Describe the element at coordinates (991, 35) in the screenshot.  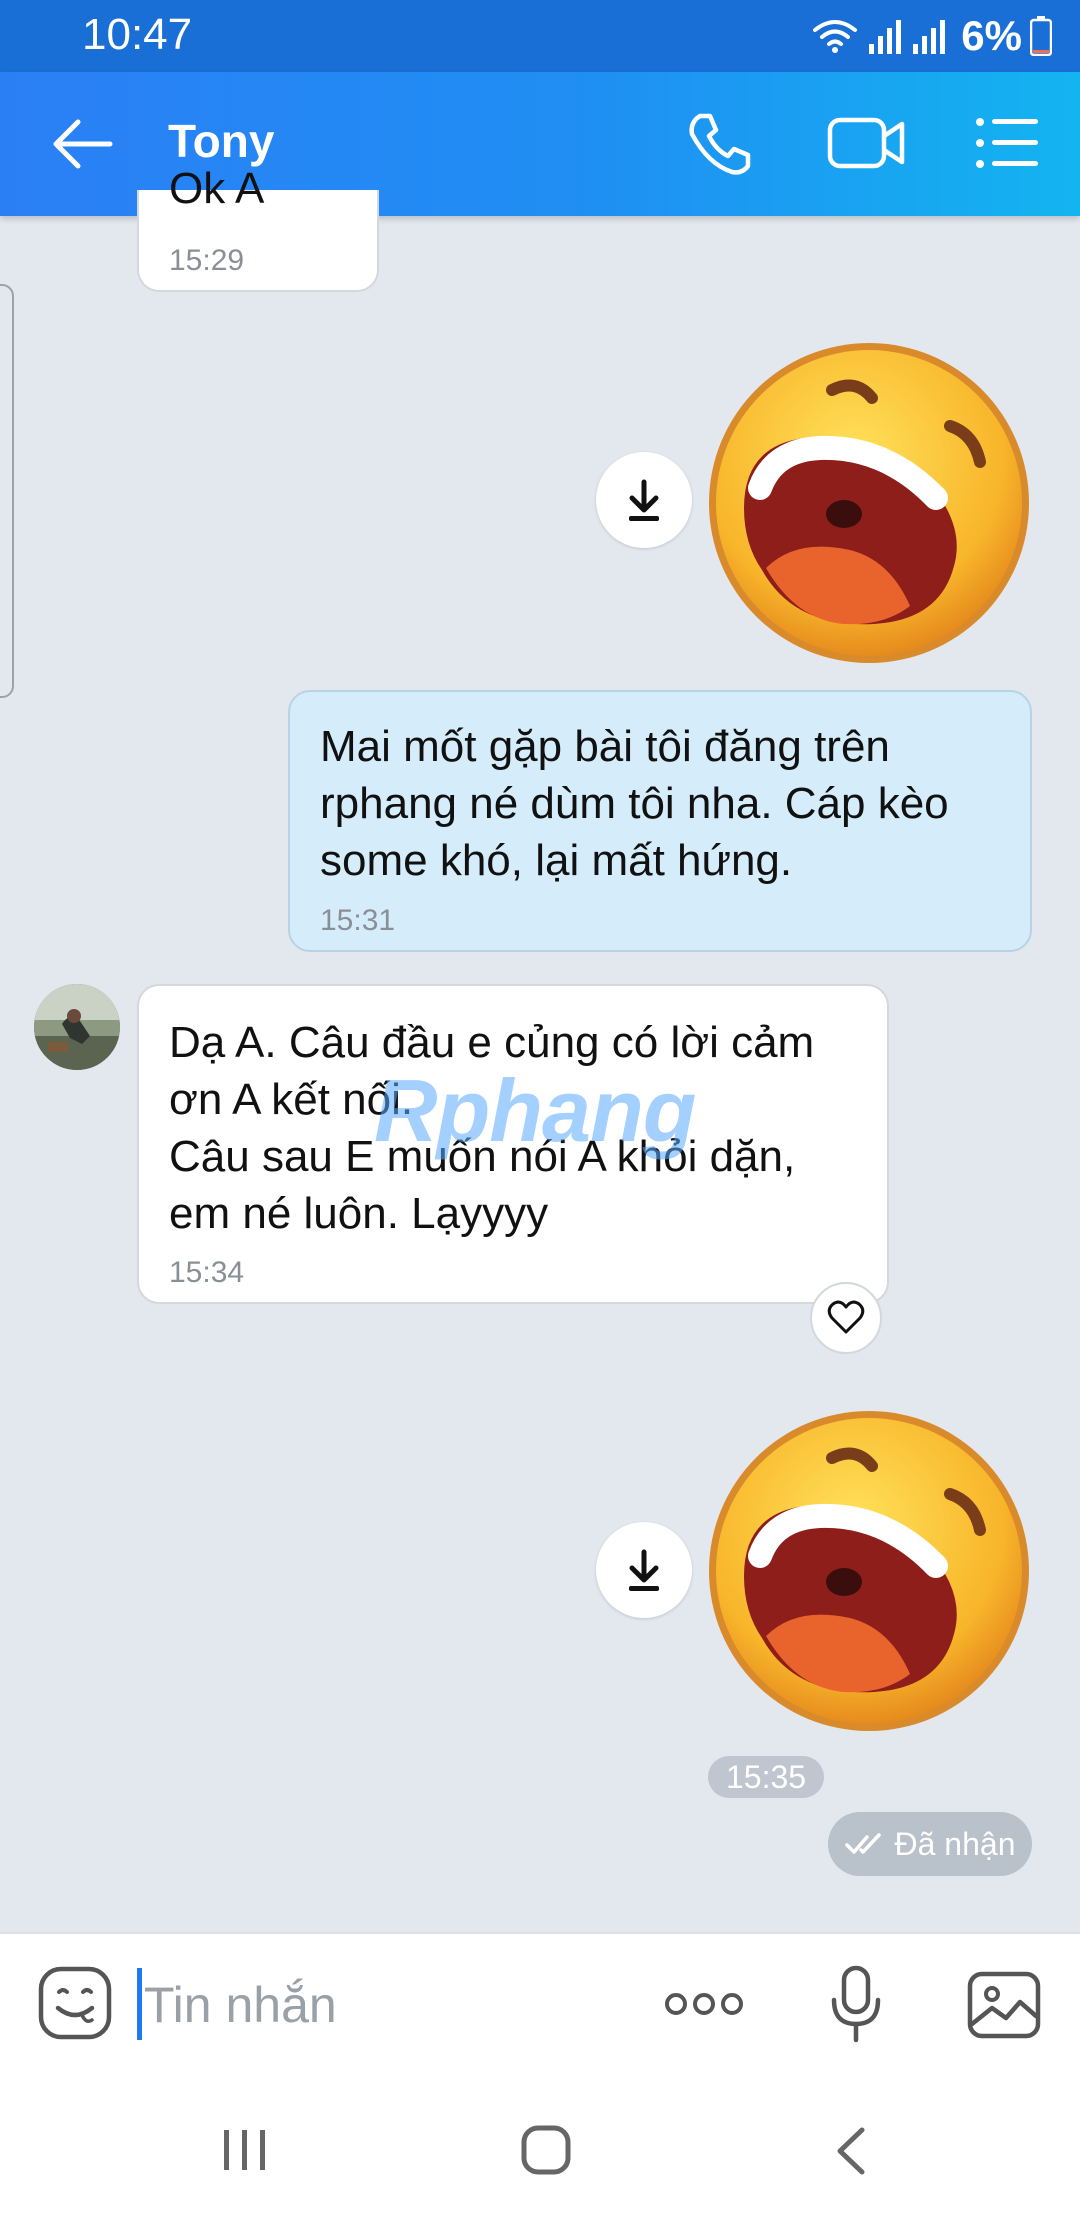
I see `battery-percent: 6%` at that location.